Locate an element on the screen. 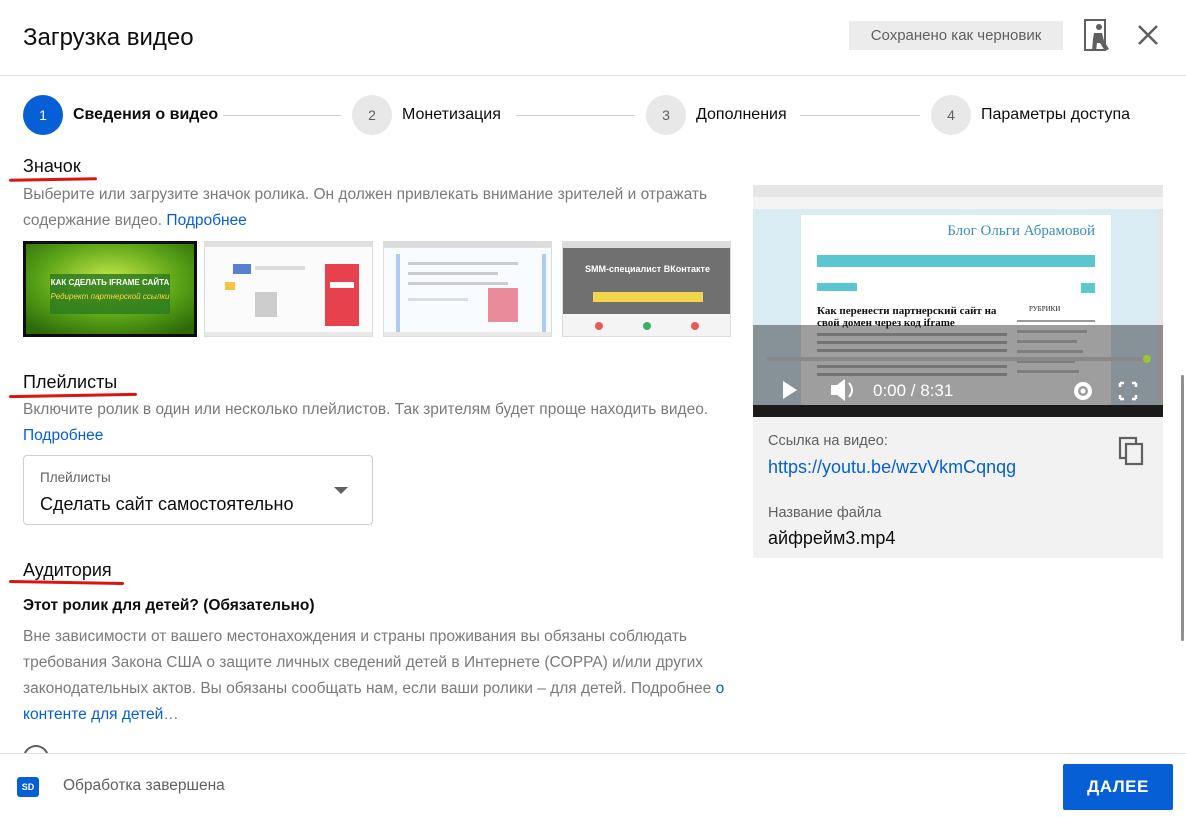 This screenshot has height=817, width=1186. dialog-footer: SD Обработка завершена ДАЛЕЕ is located at coordinates (593, 785).